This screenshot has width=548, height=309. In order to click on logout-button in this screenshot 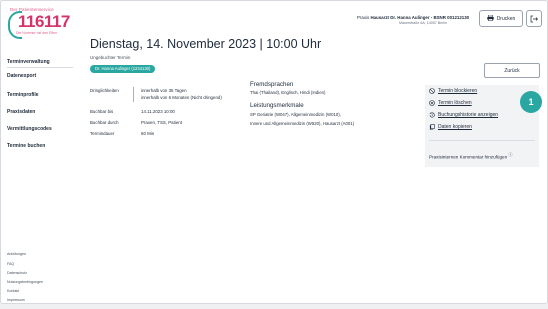, I will do `click(534, 18)`.